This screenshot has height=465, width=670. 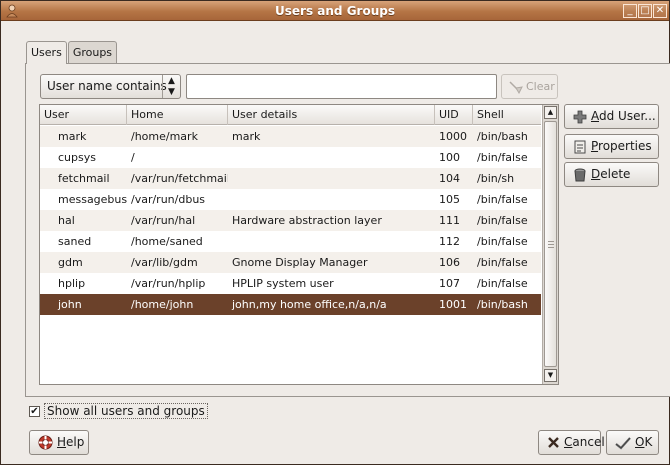 What do you see at coordinates (453, 304) in the screenshot?
I see `cell-uid: 1001` at bounding box center [453, 304].